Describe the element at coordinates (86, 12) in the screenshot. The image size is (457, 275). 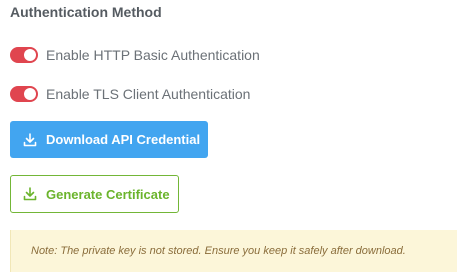
I see `section-title: Authentication Method` at that location.